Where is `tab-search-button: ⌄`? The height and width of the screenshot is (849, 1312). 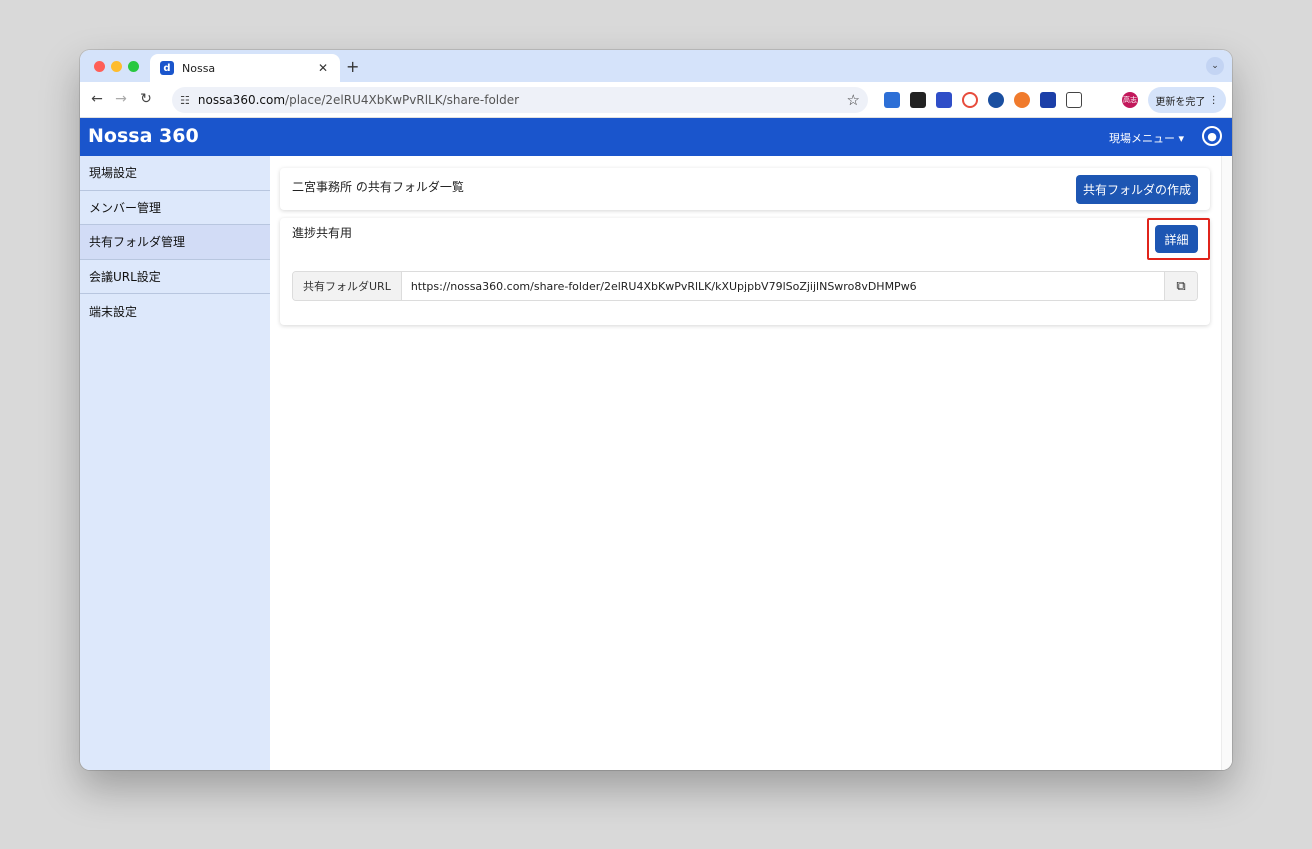
tab-search-button: ⌄ is located at coordinates (1215, 66).